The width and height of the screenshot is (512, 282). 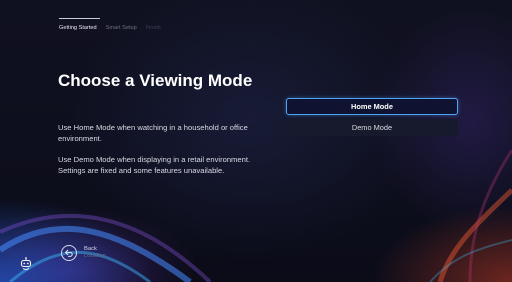 What do you see at coordinates (372, 127) in the screenshot?
I see `demo-mode-button: Demo Mode` at bounding box center [372, 127].